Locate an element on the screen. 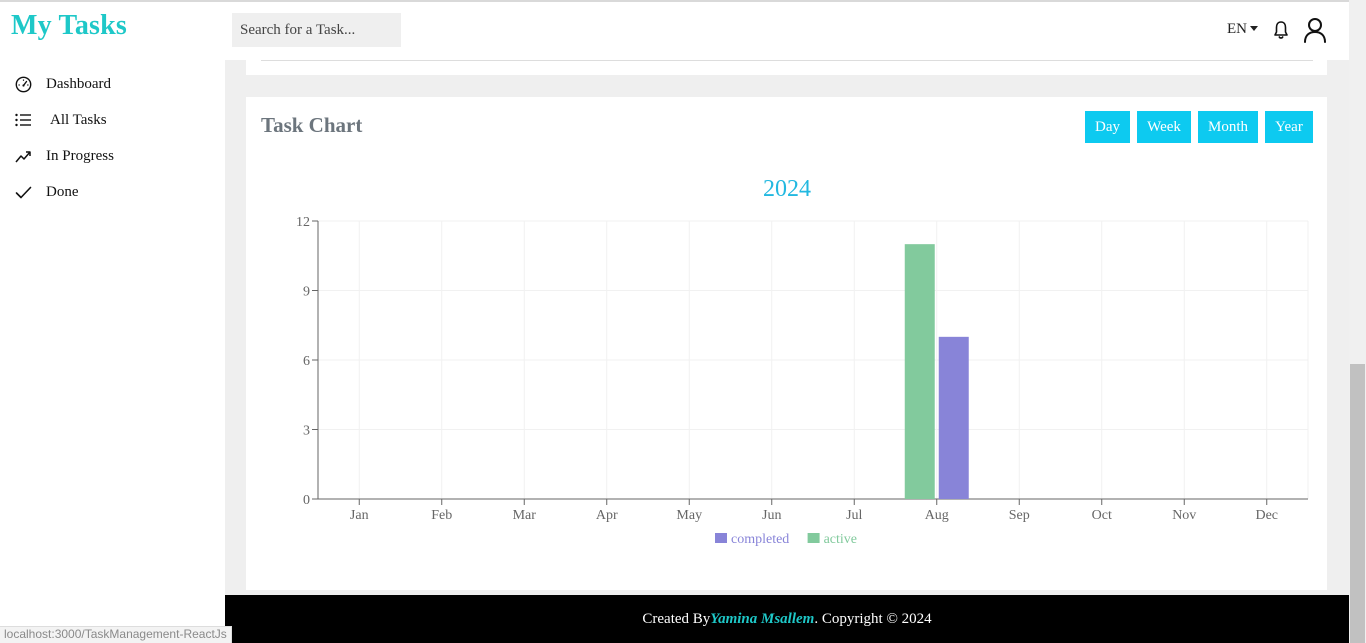  sidebar-item-in-progress: In Progress is located at coordinates (64, 156).